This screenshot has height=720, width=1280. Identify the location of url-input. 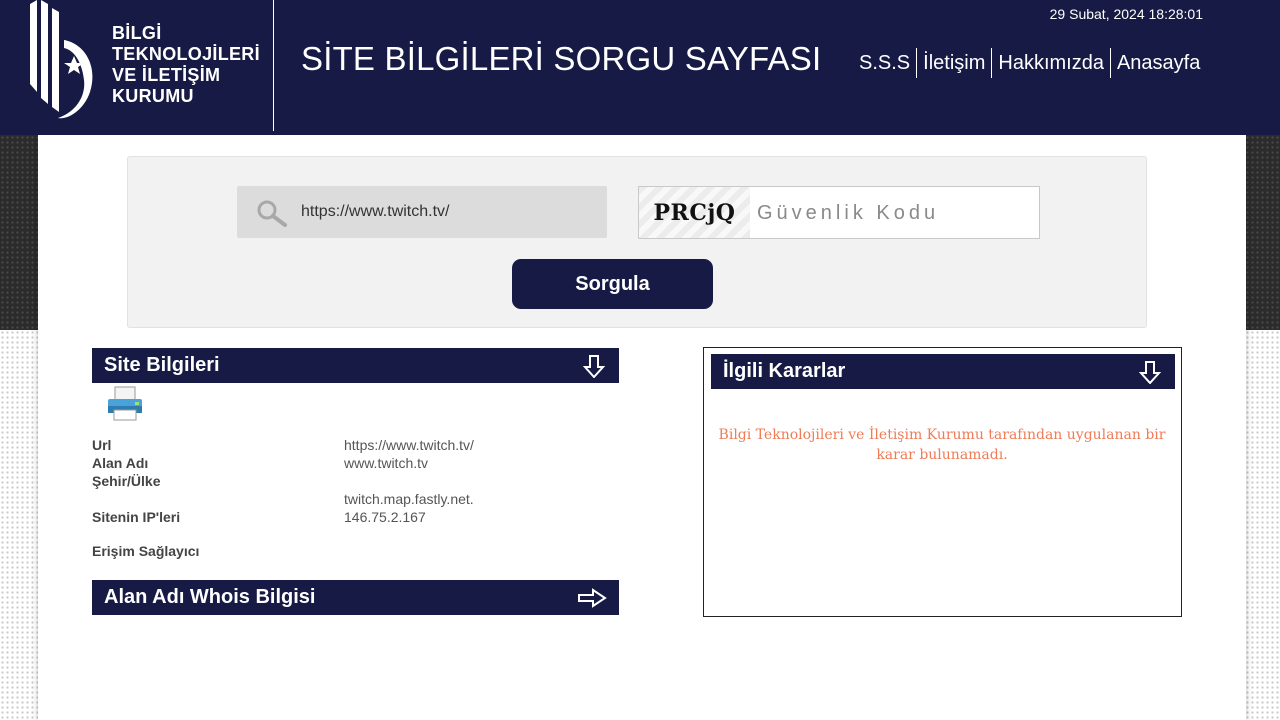
(446, 212).